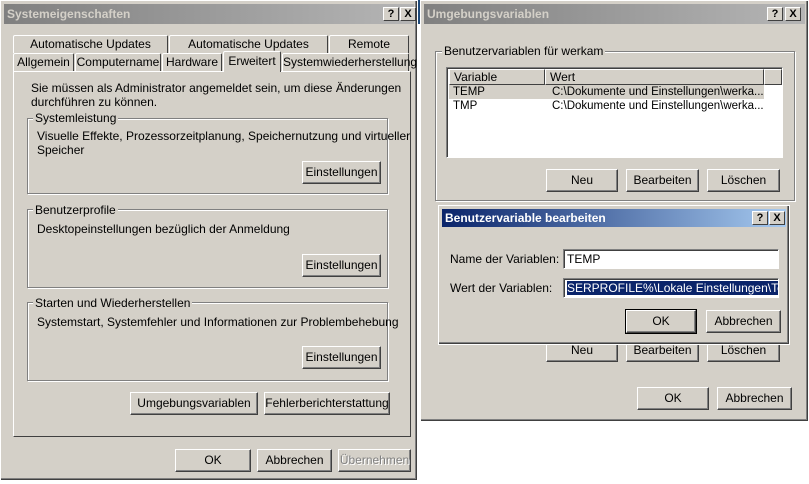 The image size is (809, 484). I want to click on performance-settings-button: Einstellungen, so click(341, 172).